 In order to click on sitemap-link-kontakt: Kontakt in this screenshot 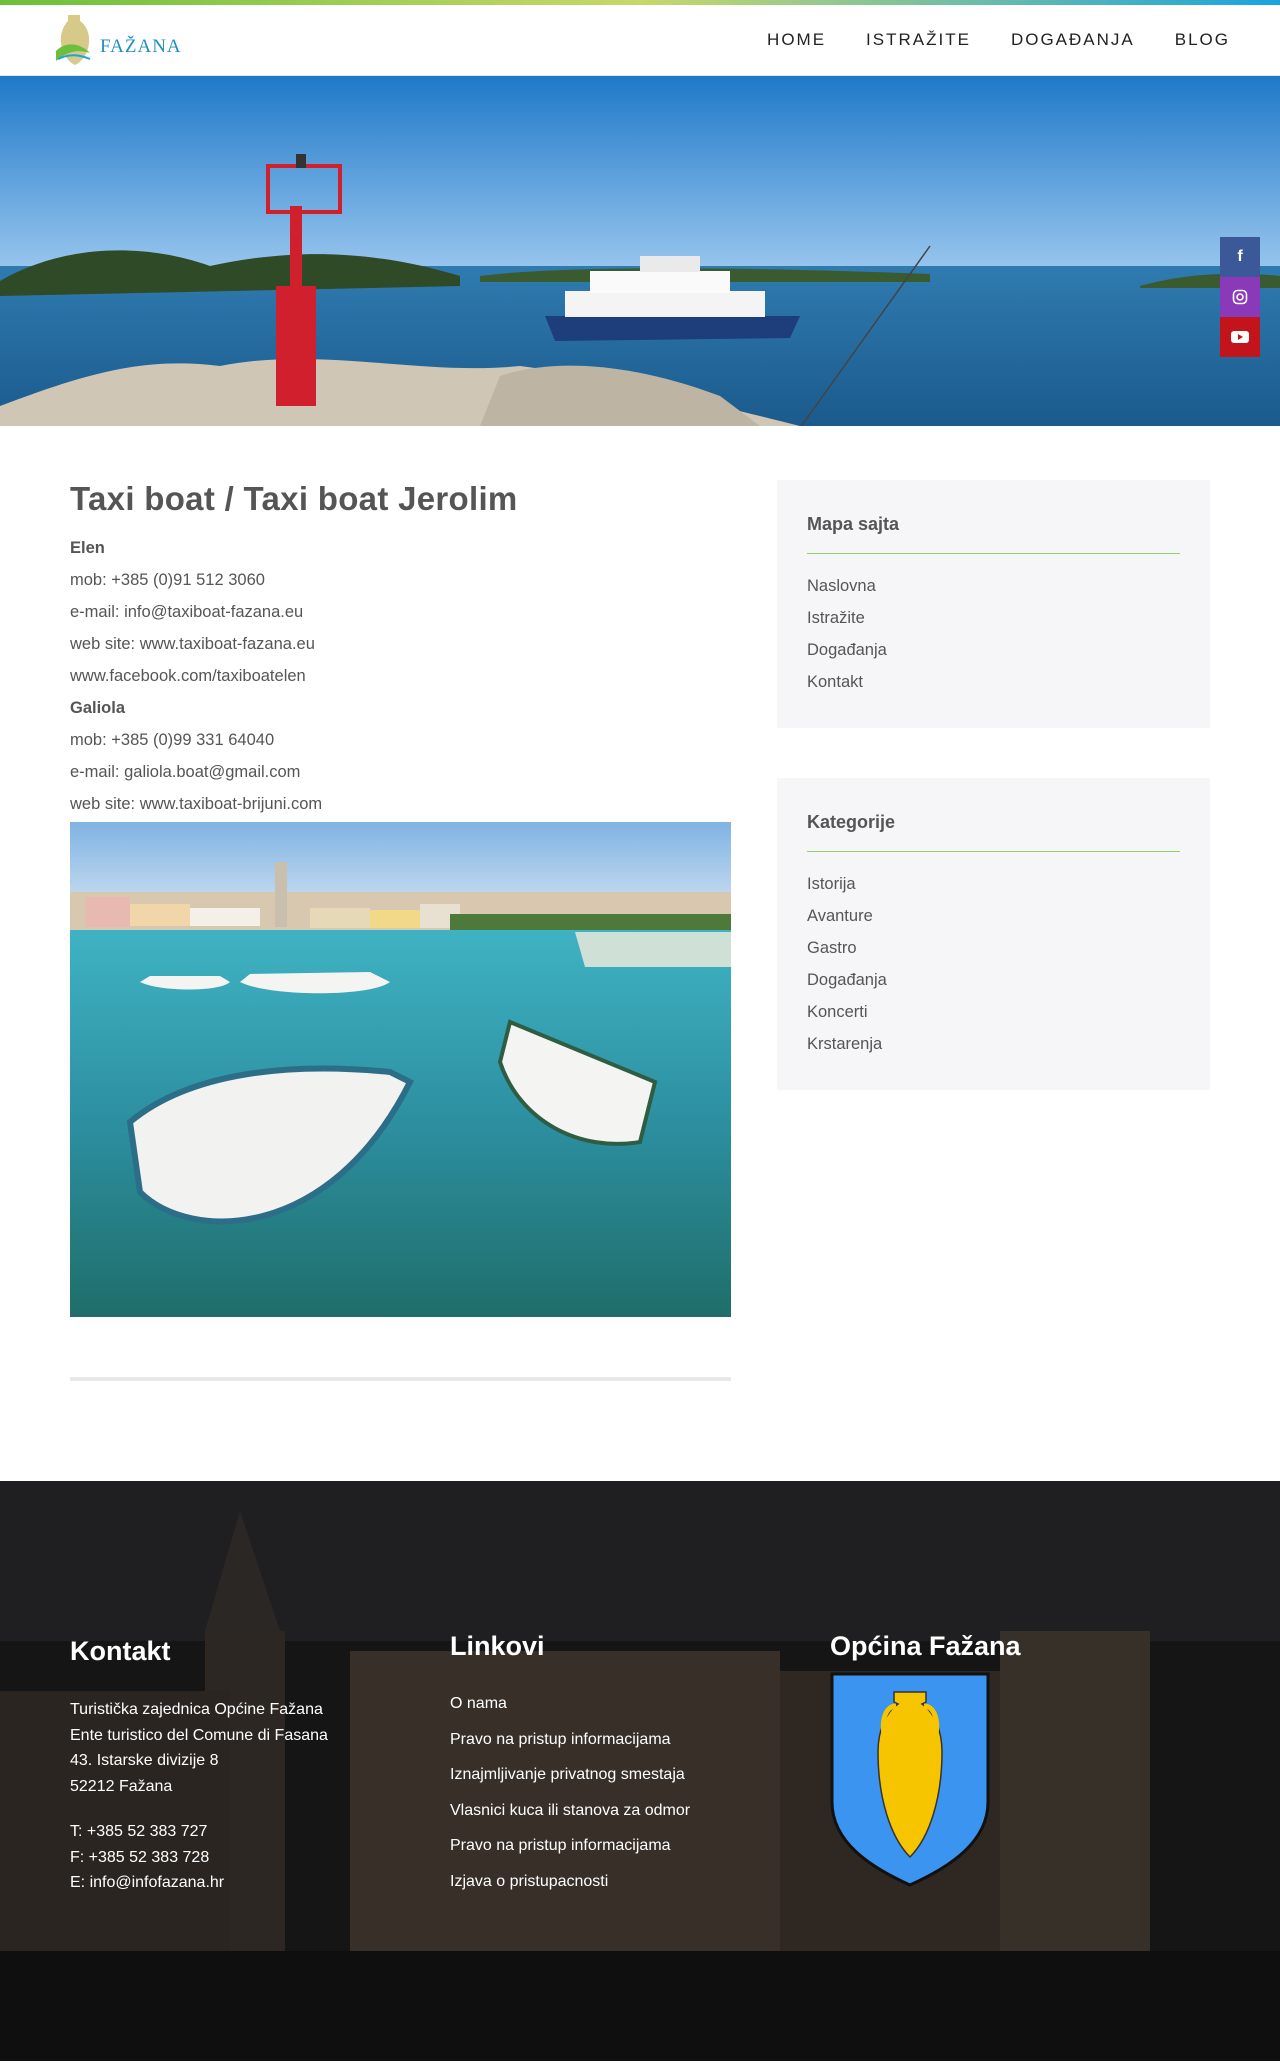, I will do `click(993, 682)`.